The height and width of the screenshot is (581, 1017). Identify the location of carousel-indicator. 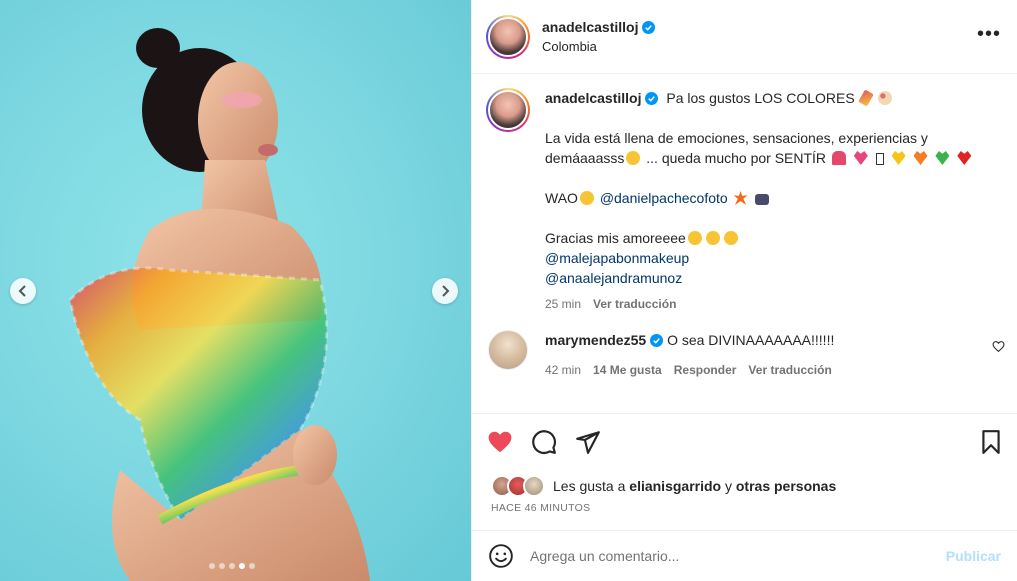
(232, 566).